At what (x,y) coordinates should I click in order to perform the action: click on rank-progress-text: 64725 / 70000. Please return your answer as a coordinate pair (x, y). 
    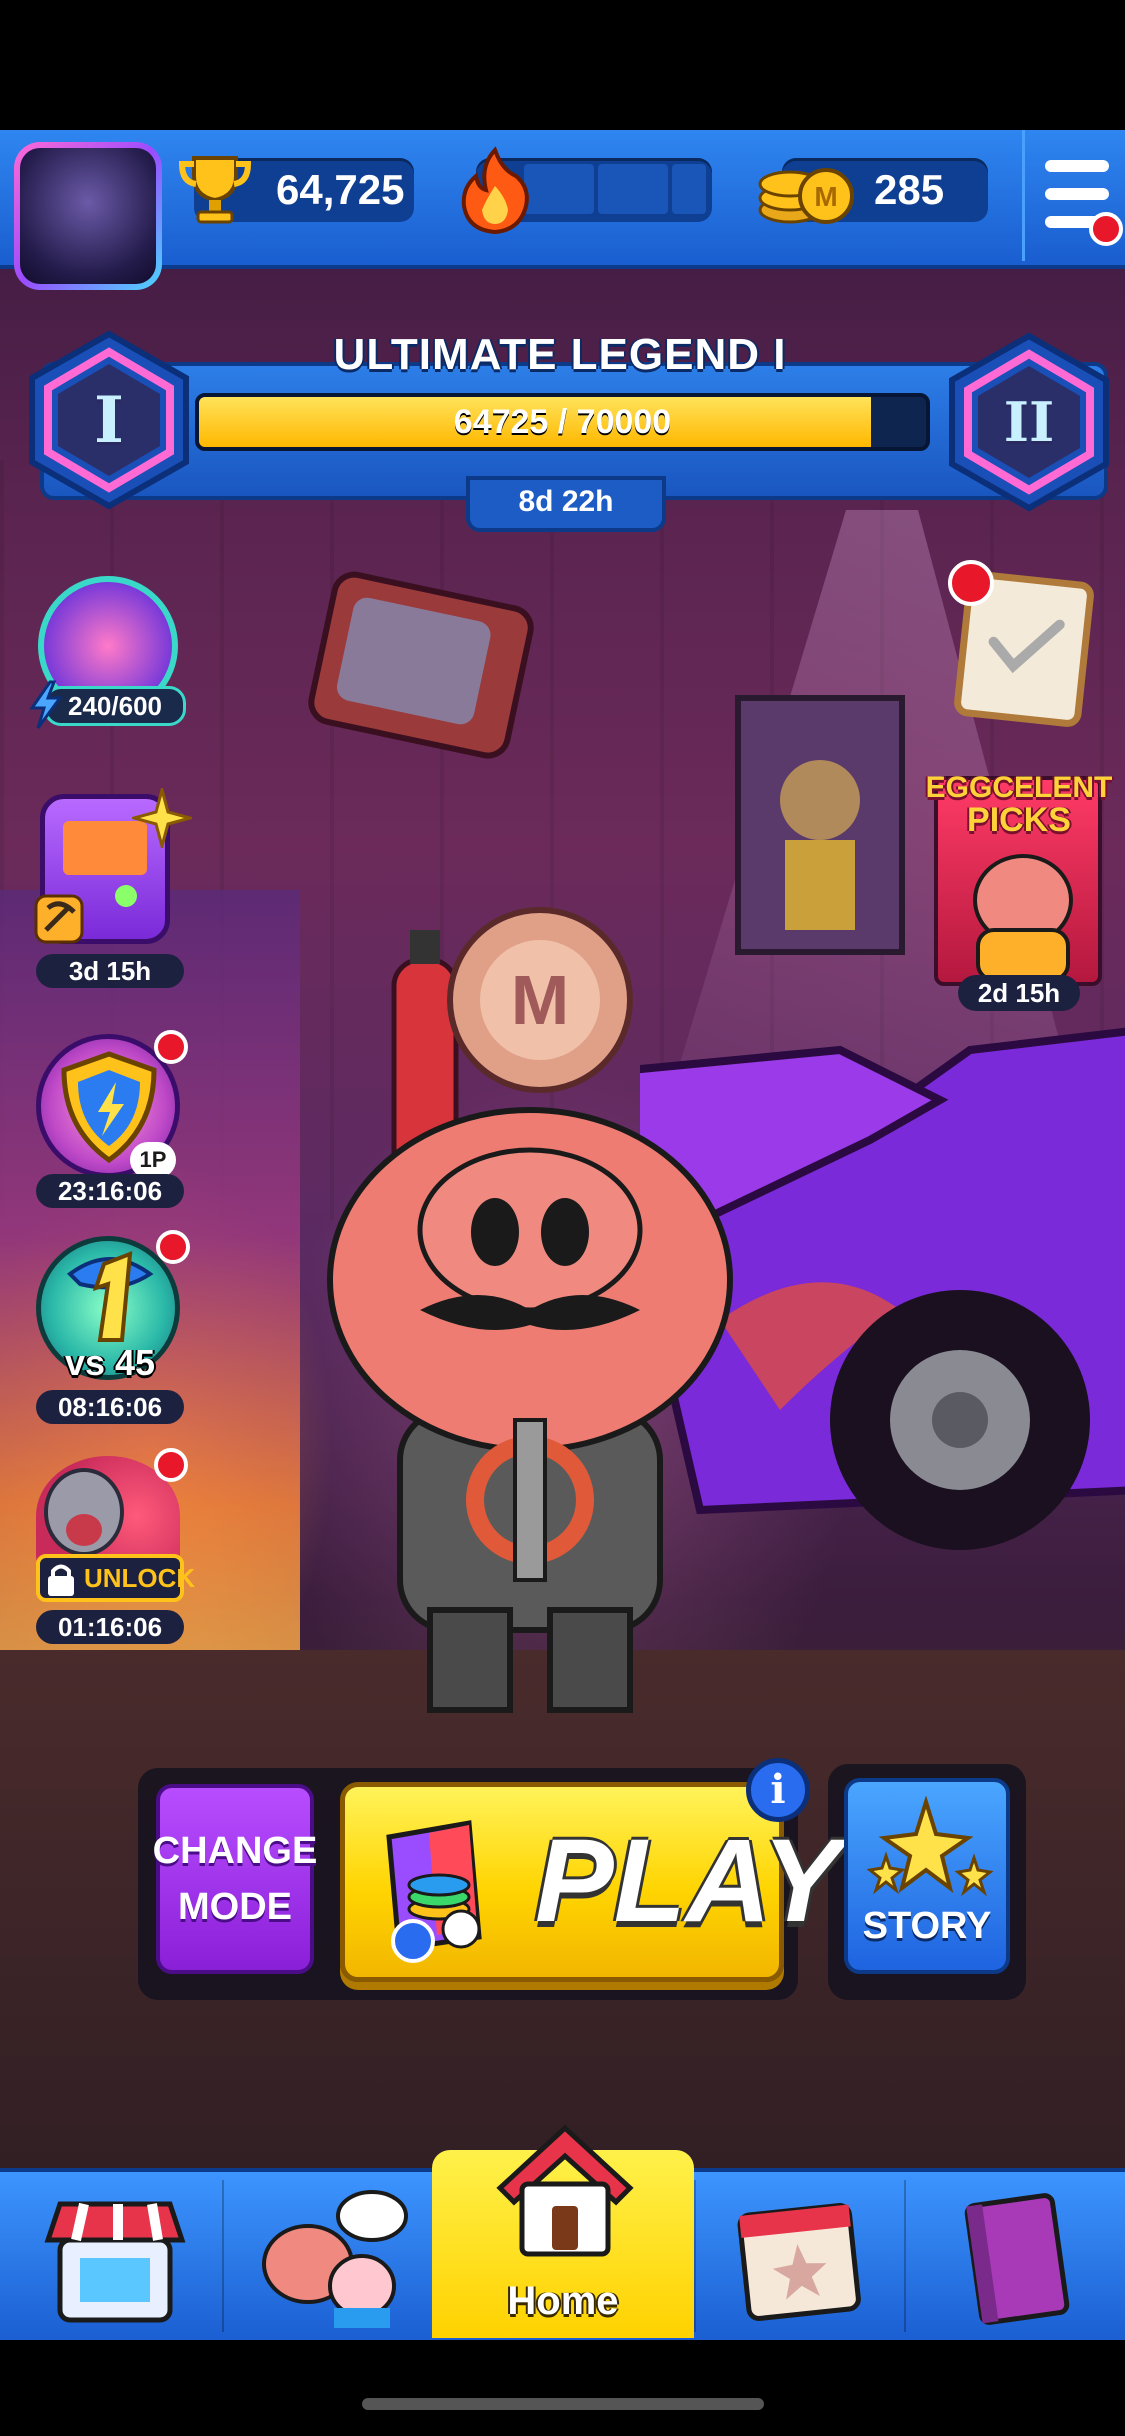
    Looking at the image, I should click on (562, 422).